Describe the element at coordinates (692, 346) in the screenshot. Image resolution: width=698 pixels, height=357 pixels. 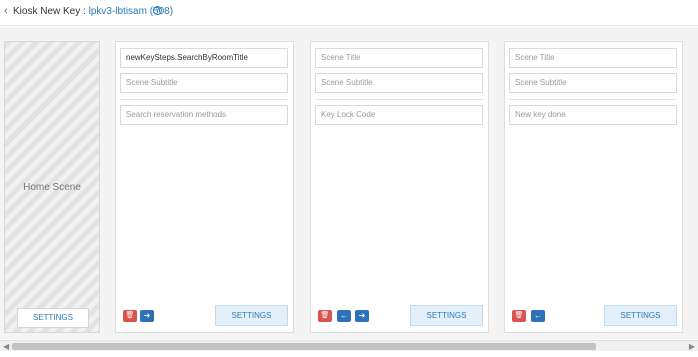
I see `scroll-right-icon: ▶` at that location.